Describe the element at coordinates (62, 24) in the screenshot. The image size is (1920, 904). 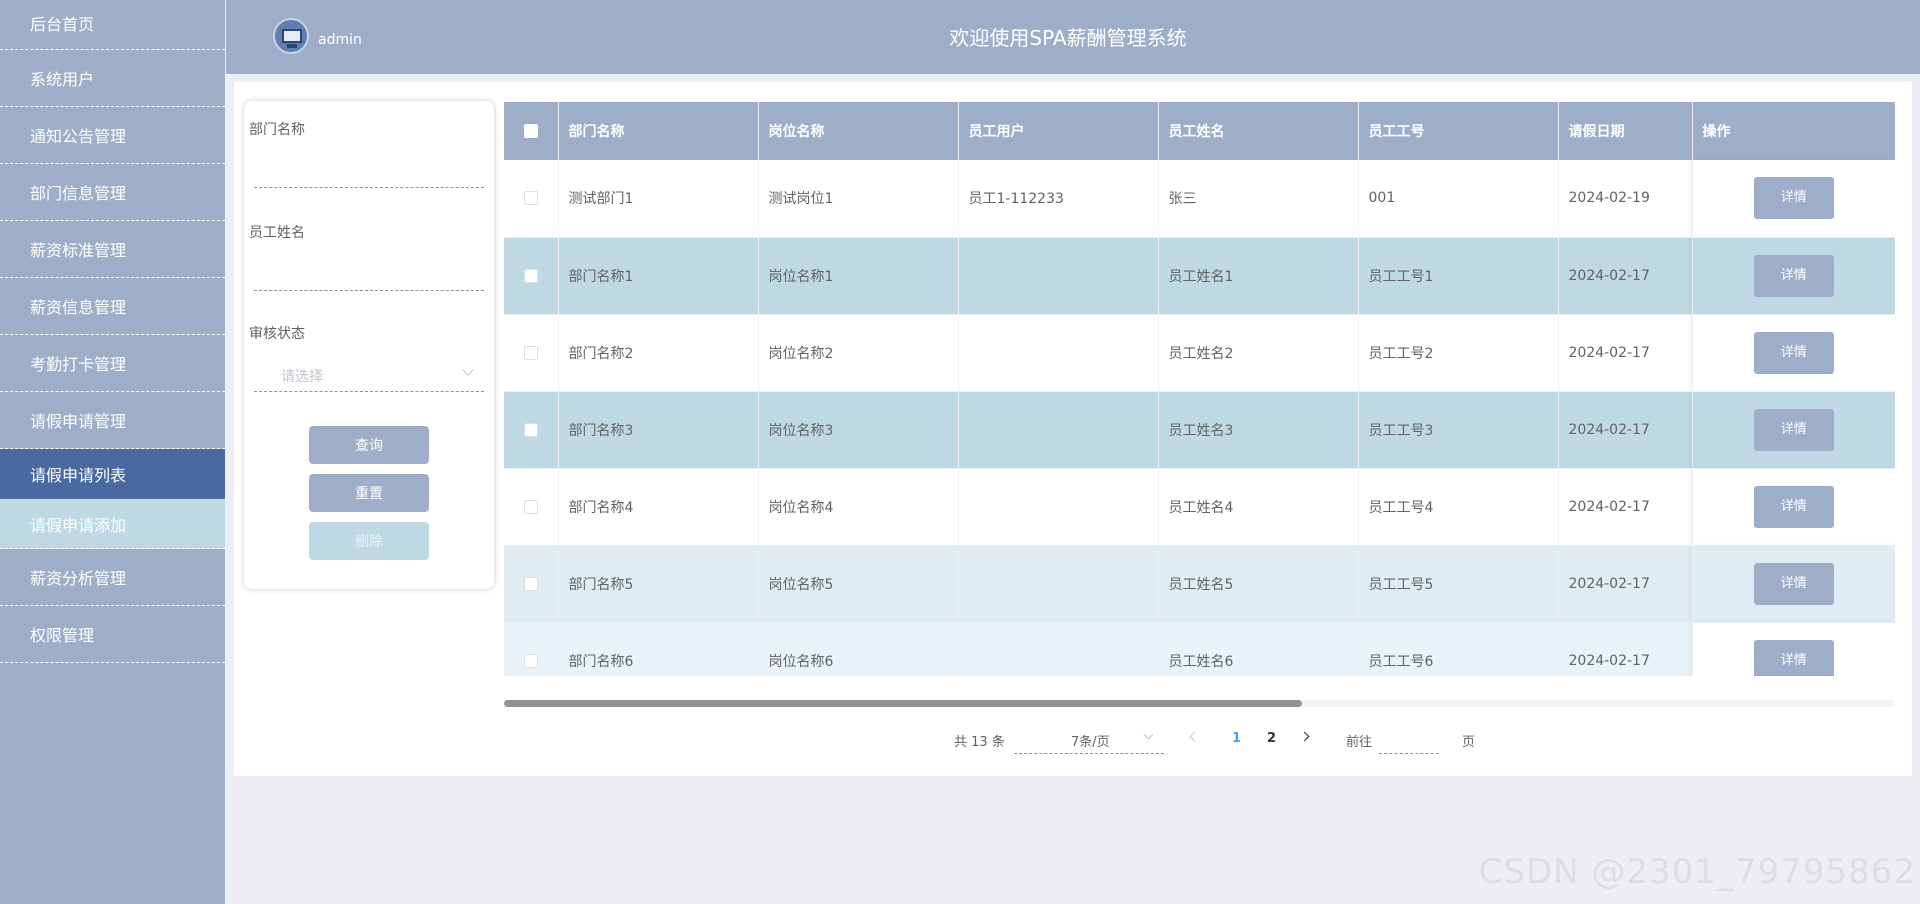
I see `sidebar-item-label: 后台首页` at that location.